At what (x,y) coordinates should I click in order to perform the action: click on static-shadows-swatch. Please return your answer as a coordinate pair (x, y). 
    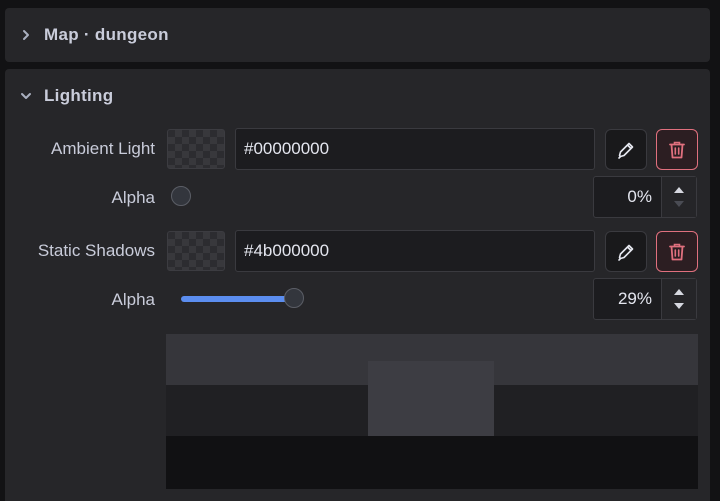
    Looking at the image, I should click on (196, 251).